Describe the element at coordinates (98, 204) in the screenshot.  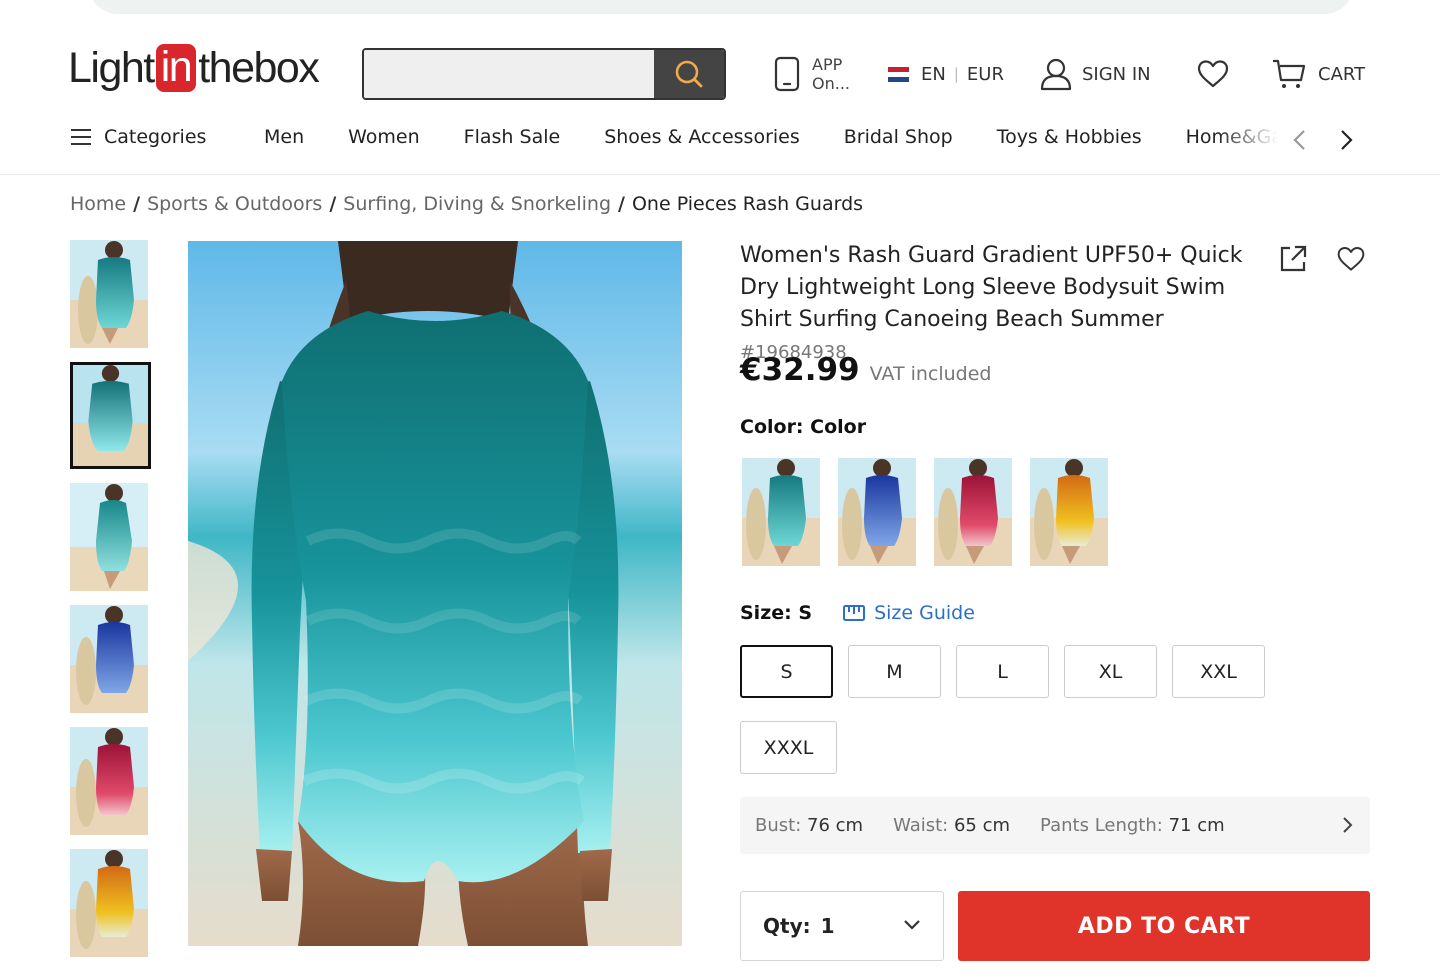
I see `breadcrumb-home: Home` at that location.